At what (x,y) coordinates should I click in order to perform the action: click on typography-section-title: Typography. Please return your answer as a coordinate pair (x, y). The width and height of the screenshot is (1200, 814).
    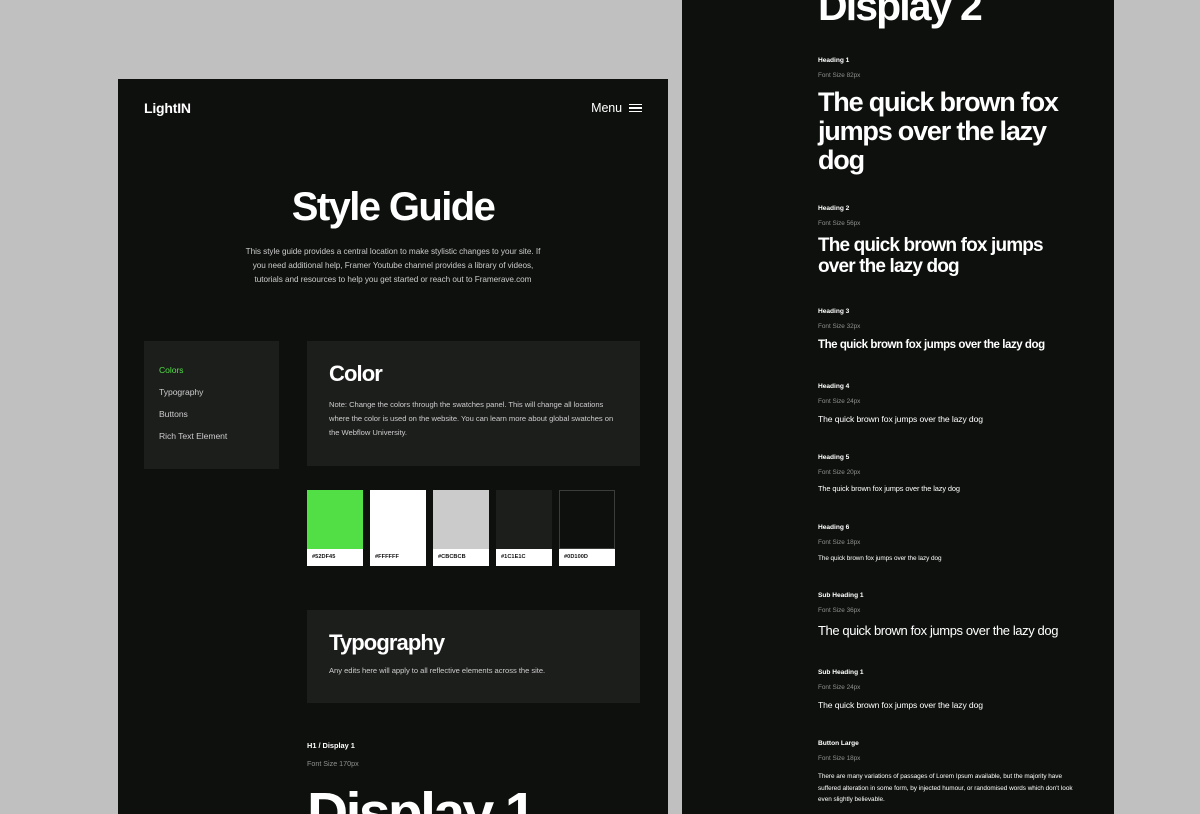
    Looking at the image, I should click on (387, 643).